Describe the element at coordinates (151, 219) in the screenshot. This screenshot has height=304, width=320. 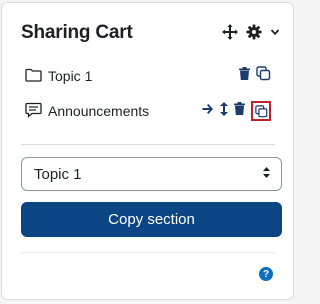
I see `copy-section-button: Copy section` at that location.